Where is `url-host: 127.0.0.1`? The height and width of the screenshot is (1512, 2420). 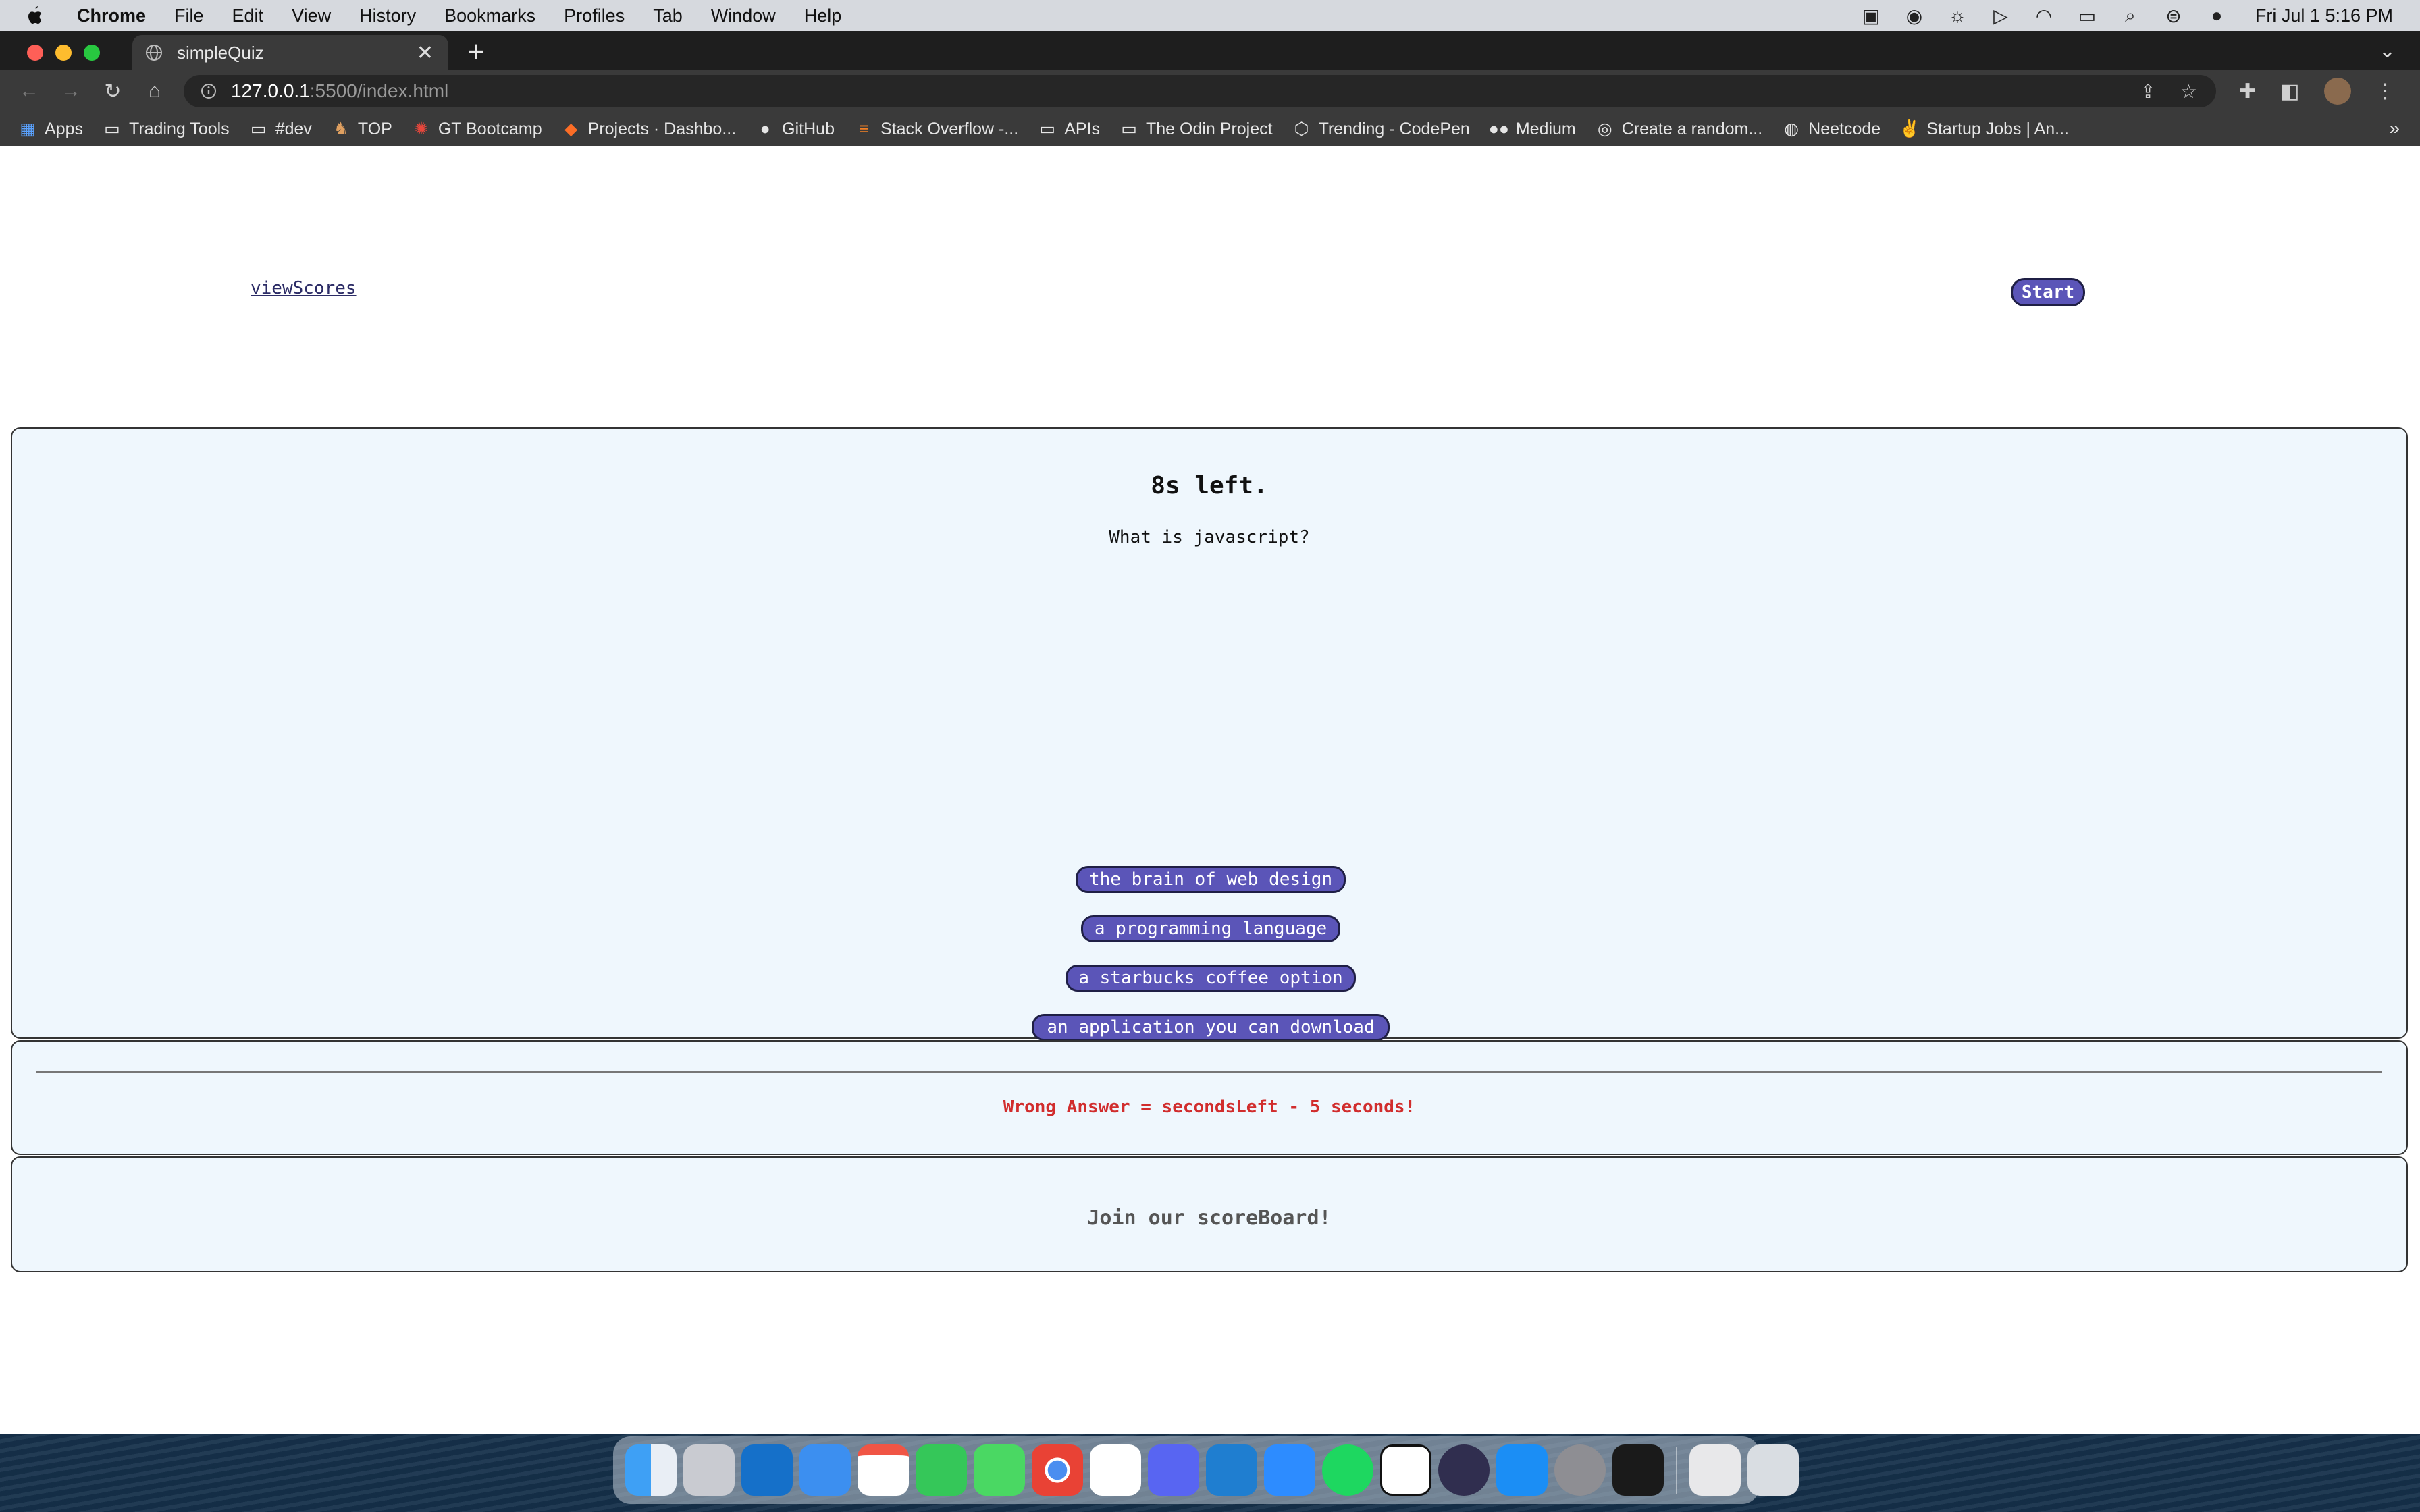
url-host: 127.0.0.1 is located at coordinates (270, 91).